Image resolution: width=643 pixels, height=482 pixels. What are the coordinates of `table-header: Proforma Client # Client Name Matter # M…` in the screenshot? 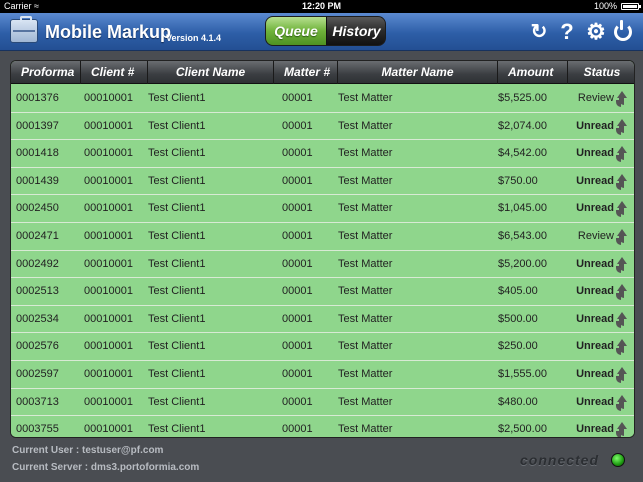 It's located at (322, 79).